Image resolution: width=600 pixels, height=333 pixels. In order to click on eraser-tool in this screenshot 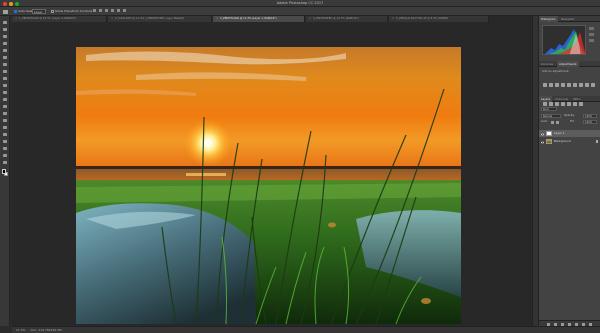, I will do `click(5, 92)`.